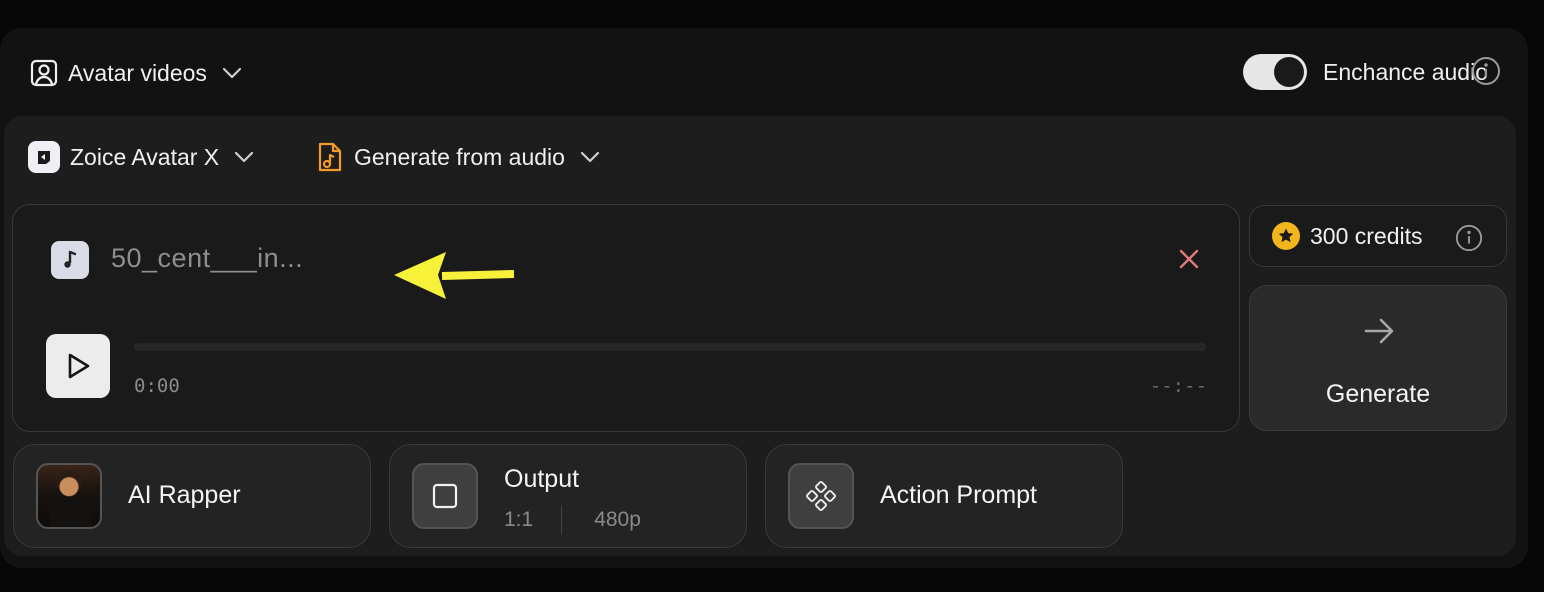 Image resolution: width=1544 pixels, height=592 pixels. What do you see at coordinates (670, 347) in the screenshot?
I see `audio-progress-track` at bounding box center [670, 347].